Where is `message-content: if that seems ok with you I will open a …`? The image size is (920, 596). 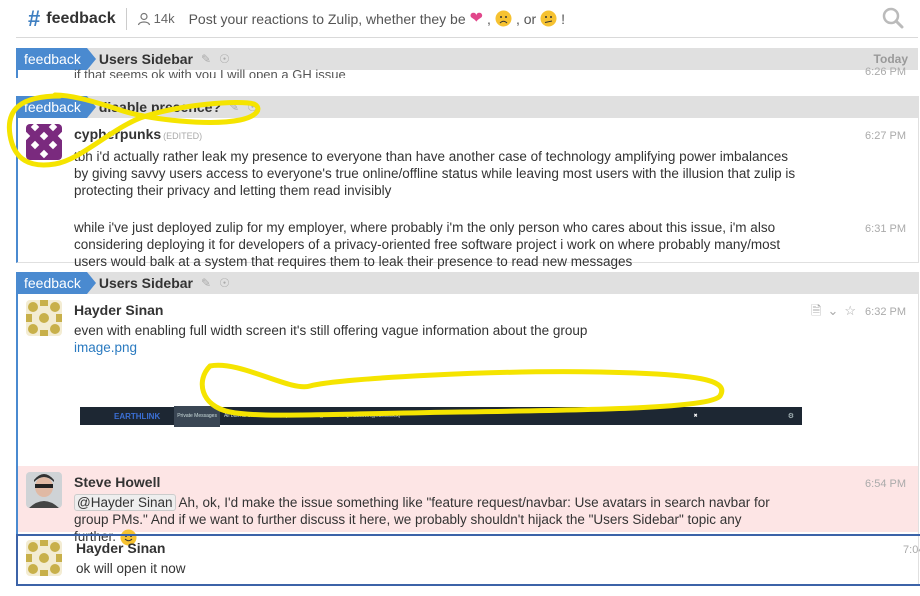
message-content: if that seems ok with you I will open a … is located at coordinates (210, 72).